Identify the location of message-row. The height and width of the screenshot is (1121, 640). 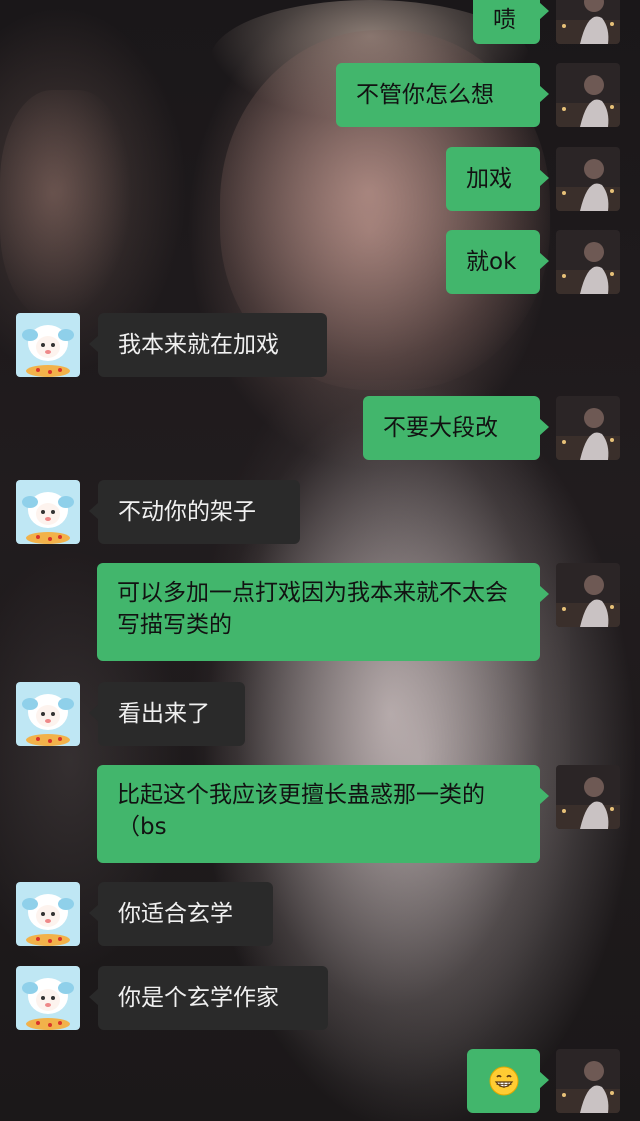
(320, 1081).